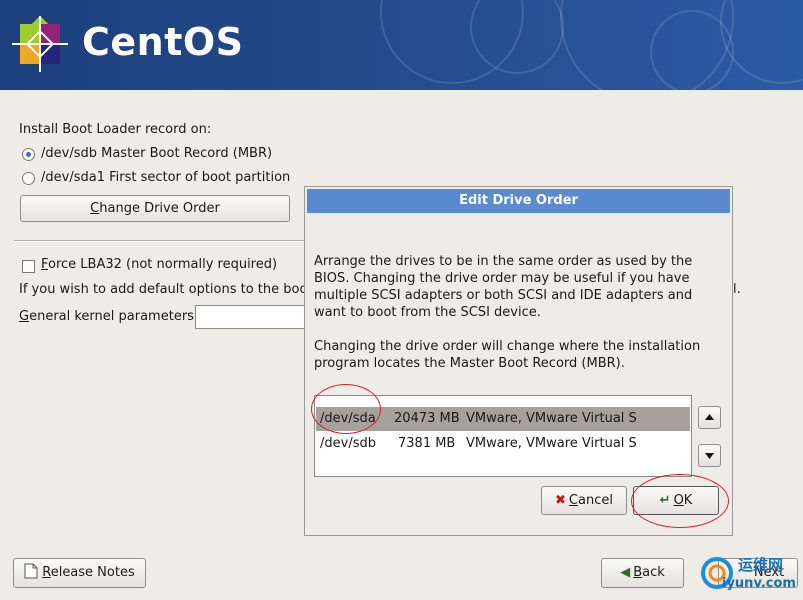 The image size is (803, 600). What do you see at coordinates (156, 153) in the screenshot?
I see `radio-mbr-label: /dev/sdb Master Boot Record (MBR)` at bounding box center [156, 153].